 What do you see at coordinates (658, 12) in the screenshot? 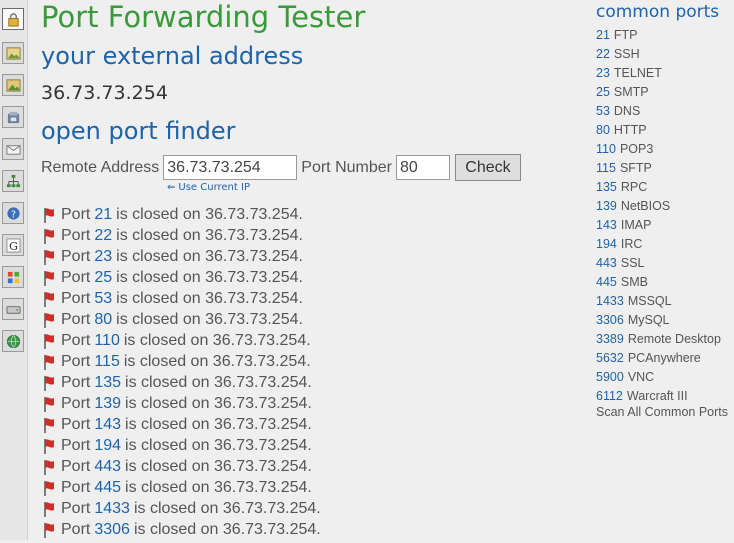
I see `common-ports-title: common ports` at bounding box center [658, 12].